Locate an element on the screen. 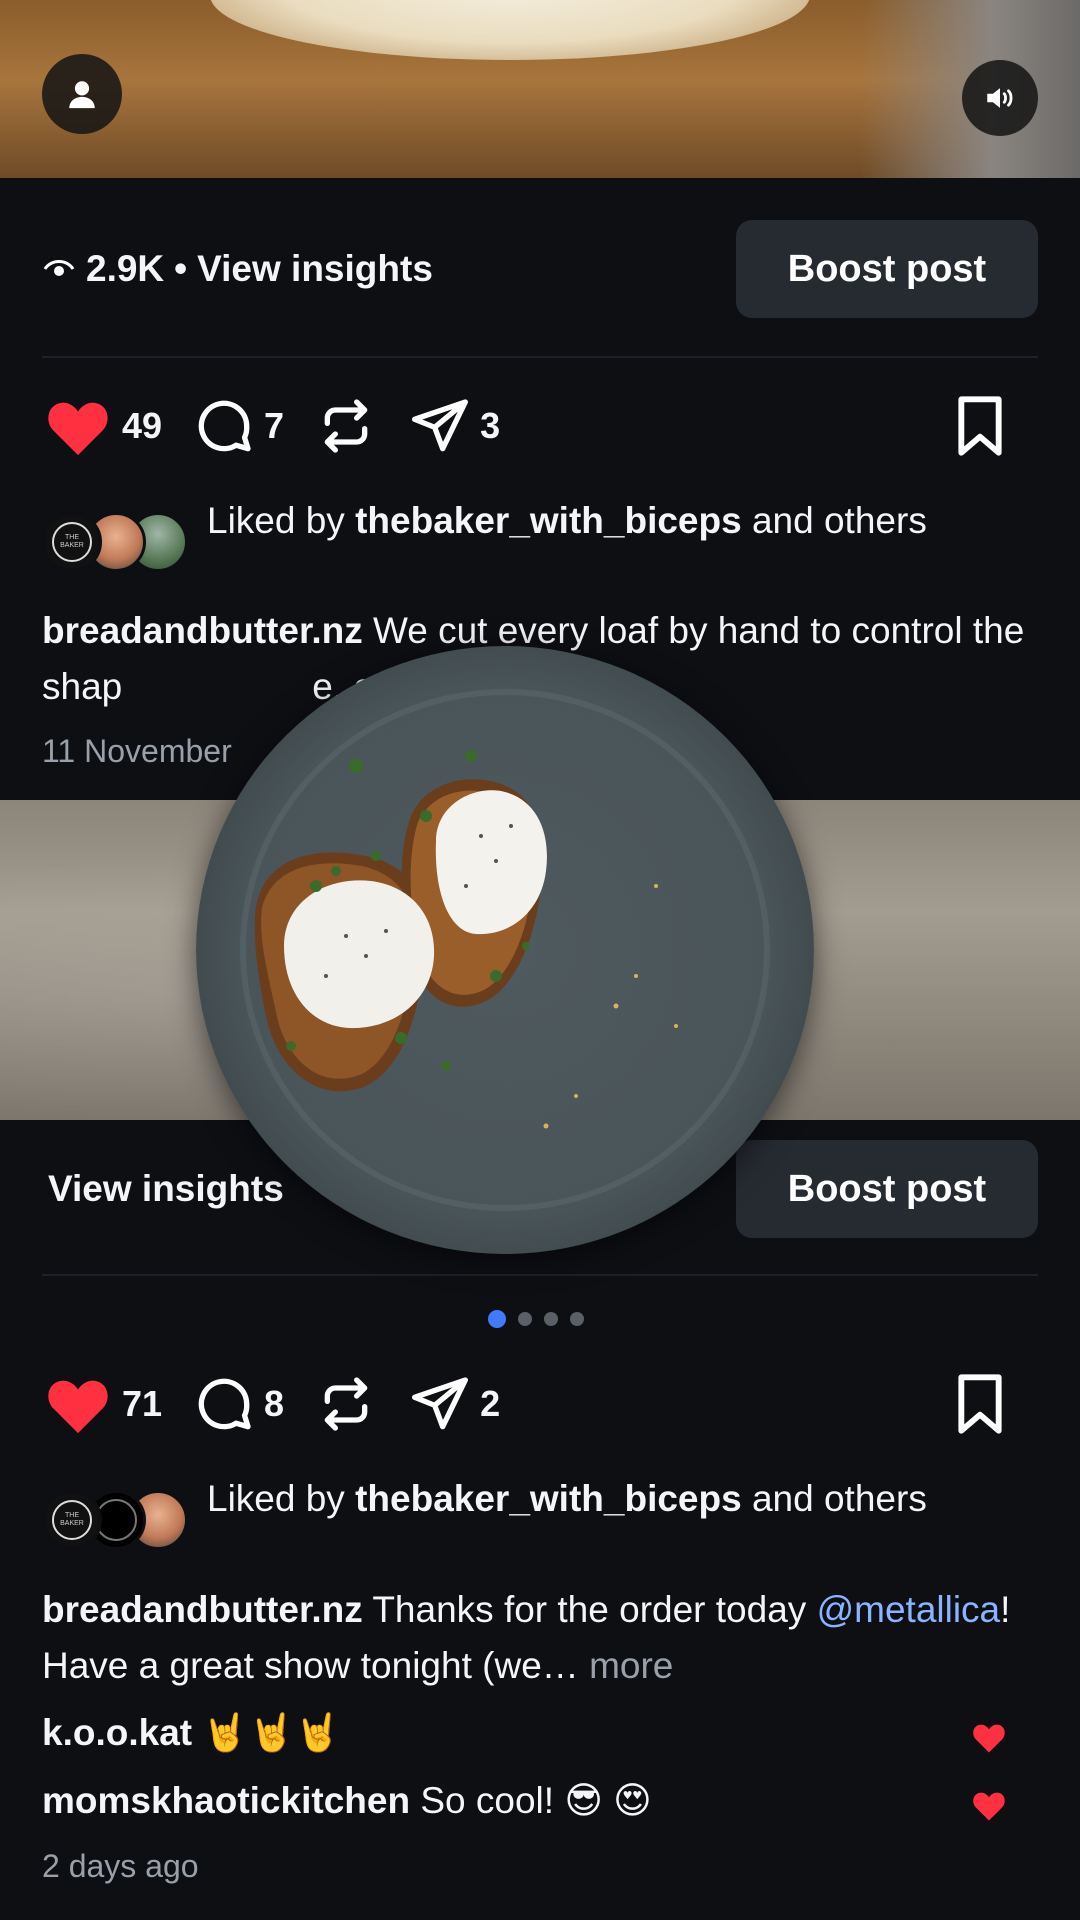  comment-text: 🤘🤘🤘 is located at coordinates (271, 1732).